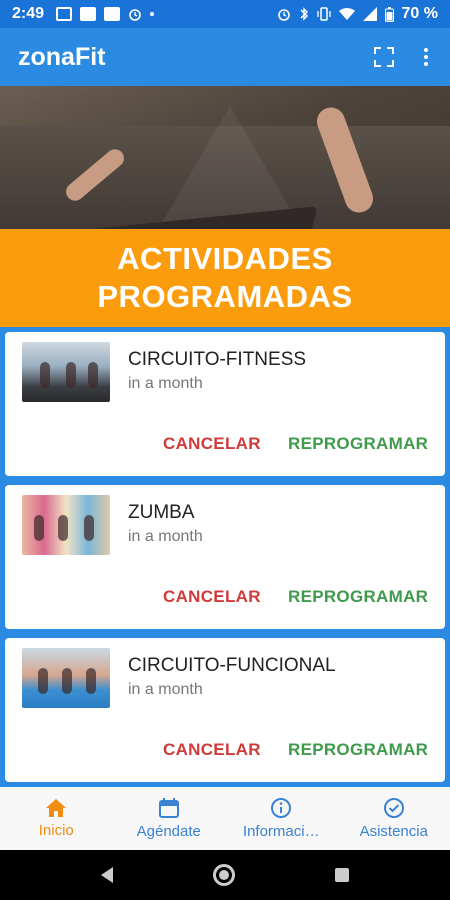  I want to click on nav-item-asistencia: Asistencia, so click(394, 818).